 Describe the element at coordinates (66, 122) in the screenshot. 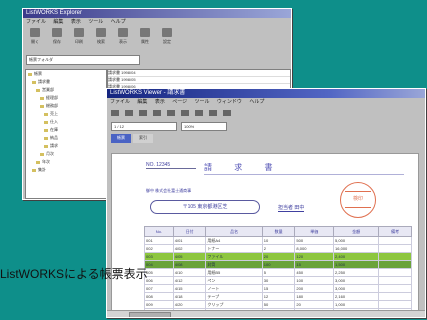

I see `tree-item: 仕入` at that location.